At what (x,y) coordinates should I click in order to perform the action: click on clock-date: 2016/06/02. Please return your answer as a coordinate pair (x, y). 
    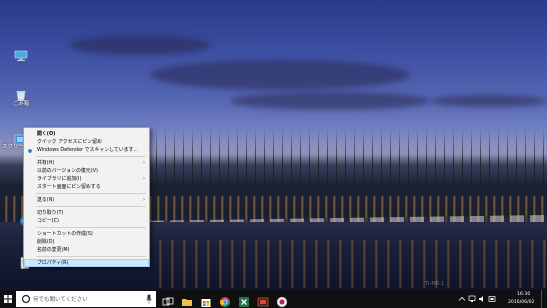
    Looking at the image, I should click on (521, 302).